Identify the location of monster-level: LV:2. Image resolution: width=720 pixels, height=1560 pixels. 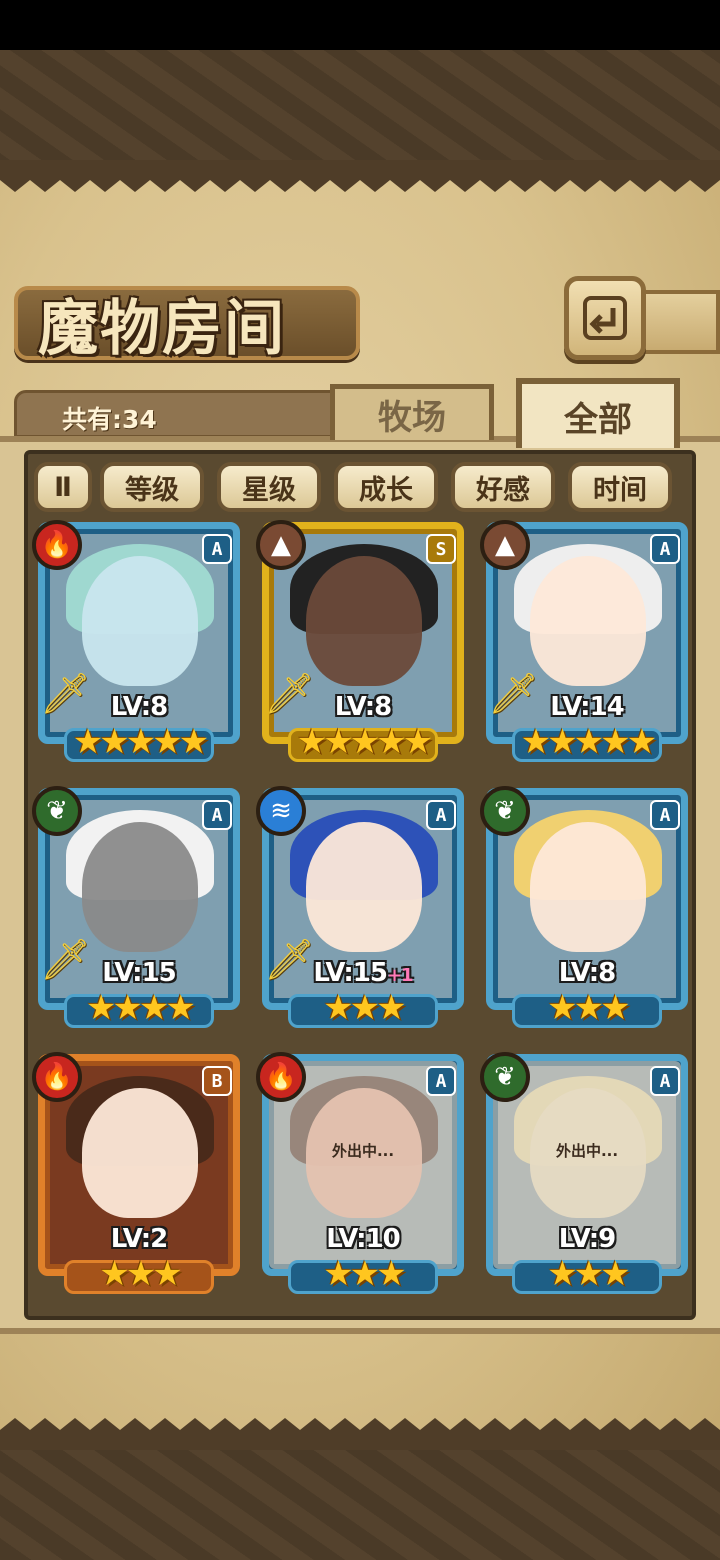
(139, 1239).